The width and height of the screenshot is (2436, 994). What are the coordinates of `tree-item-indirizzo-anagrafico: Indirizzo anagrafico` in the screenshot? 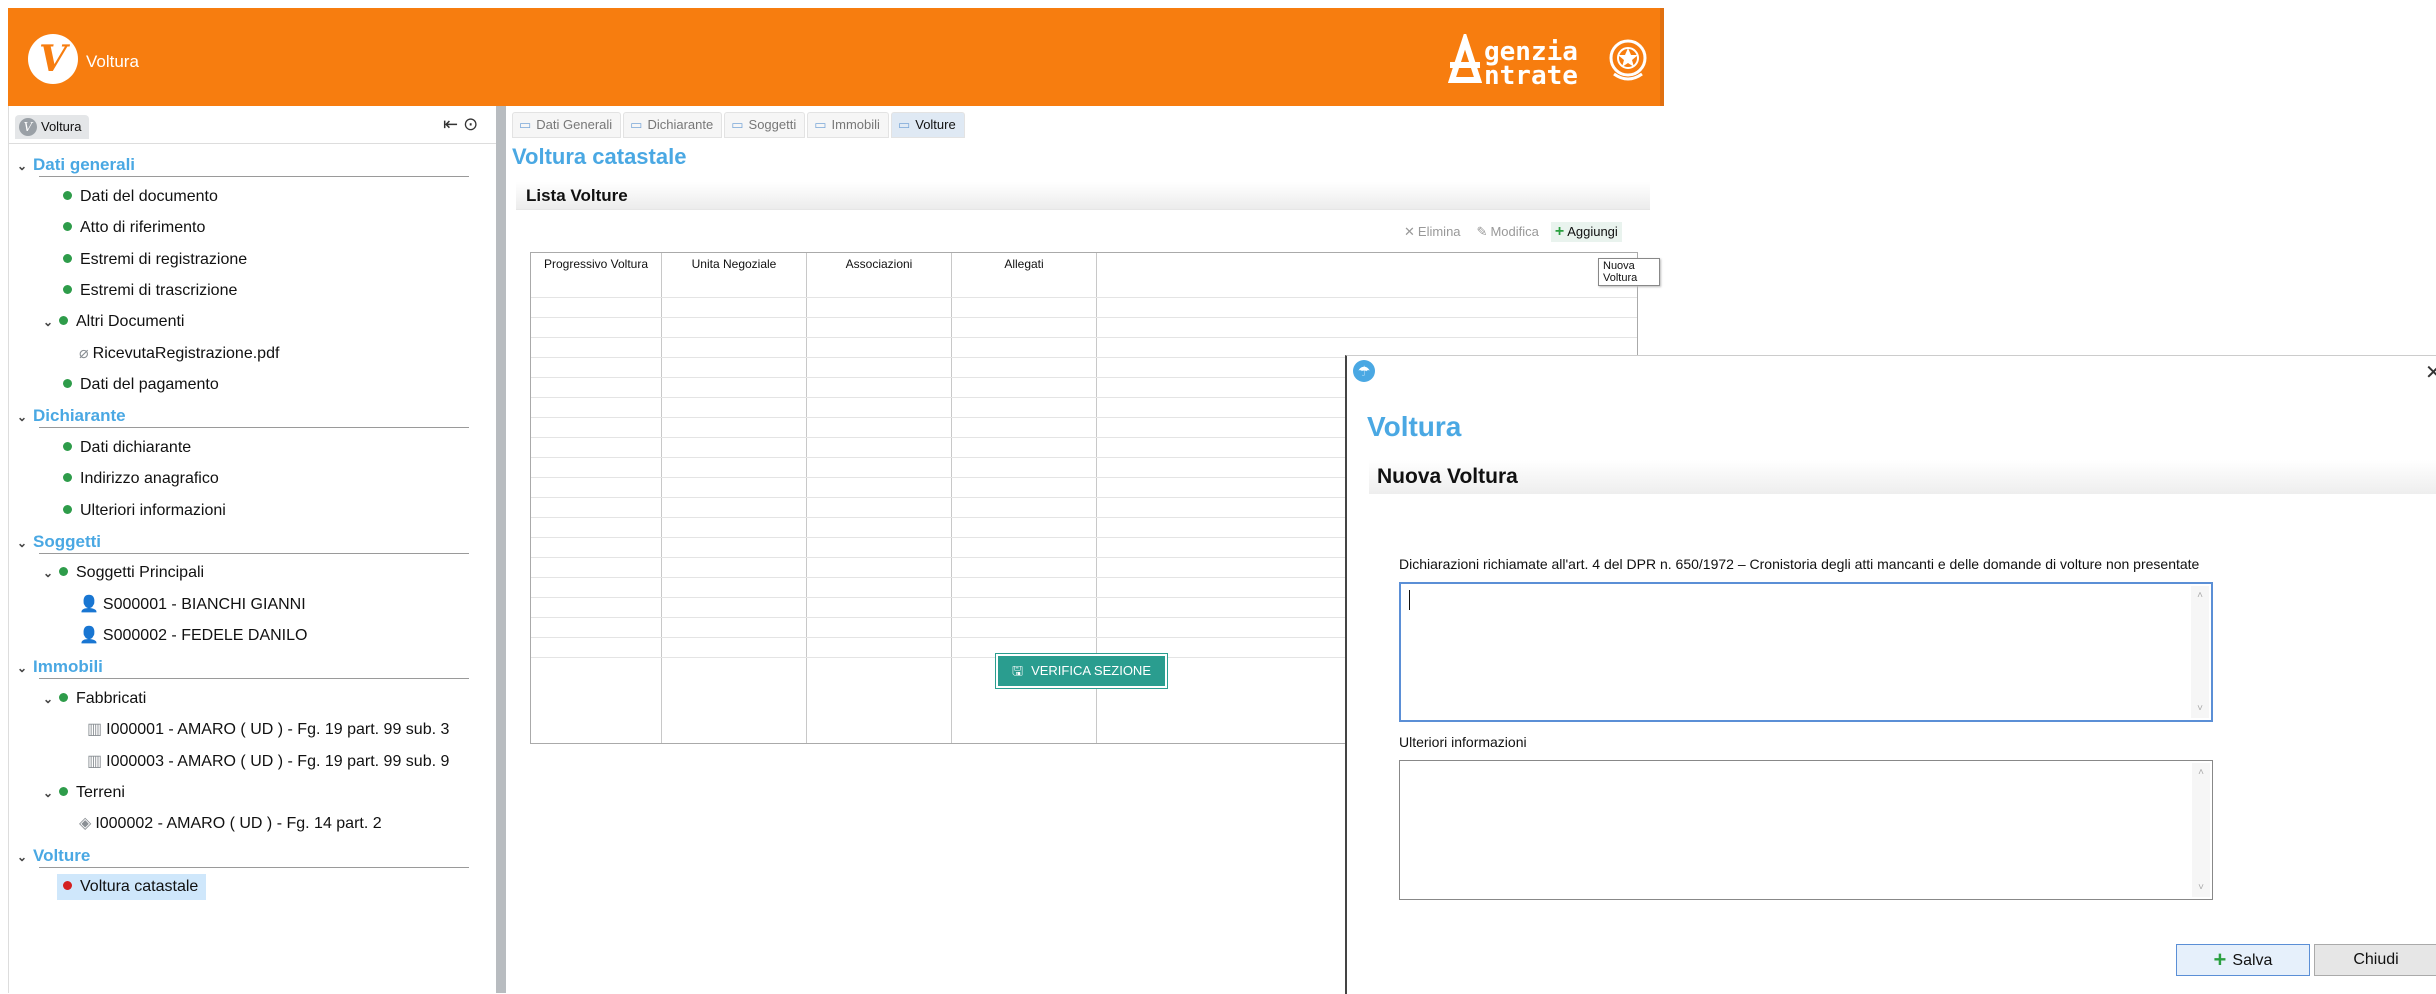 It's located at (141, 479).